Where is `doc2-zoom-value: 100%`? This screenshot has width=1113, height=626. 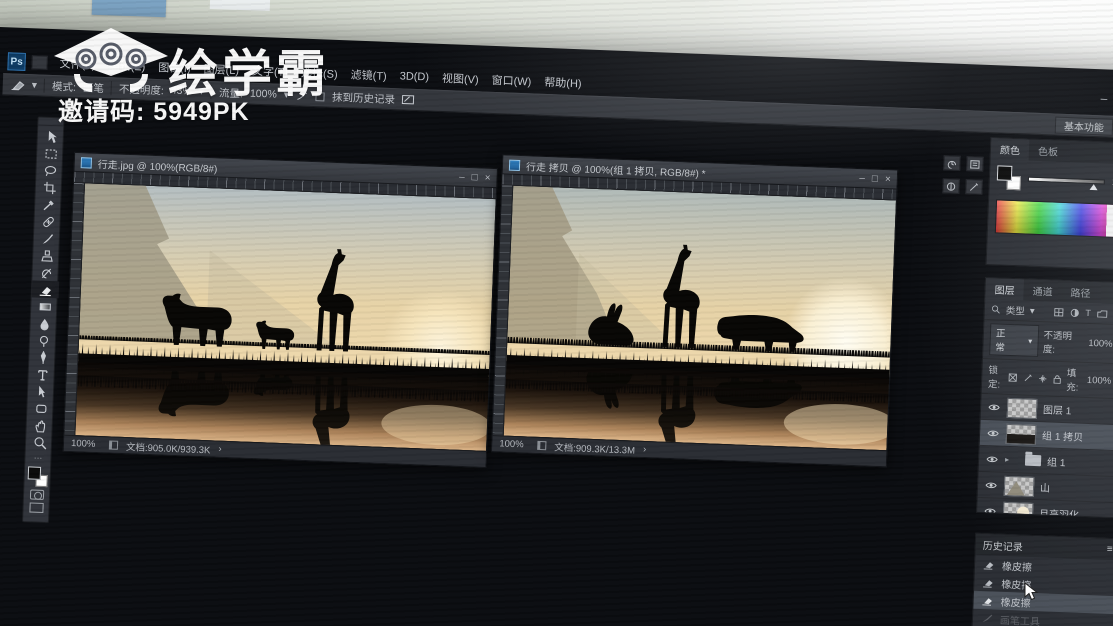 doc2-zoom-value: 100% is located at coordinates (514, 444).